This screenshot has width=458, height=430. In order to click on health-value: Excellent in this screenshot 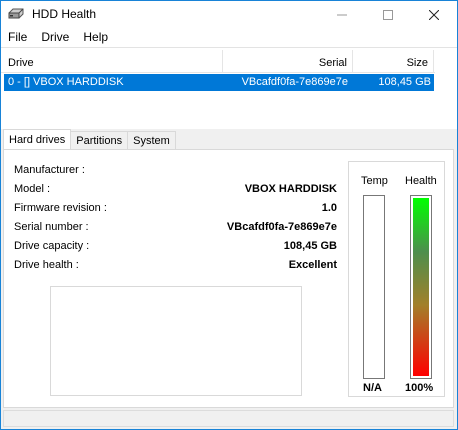, I will do `click(312, 265)`.